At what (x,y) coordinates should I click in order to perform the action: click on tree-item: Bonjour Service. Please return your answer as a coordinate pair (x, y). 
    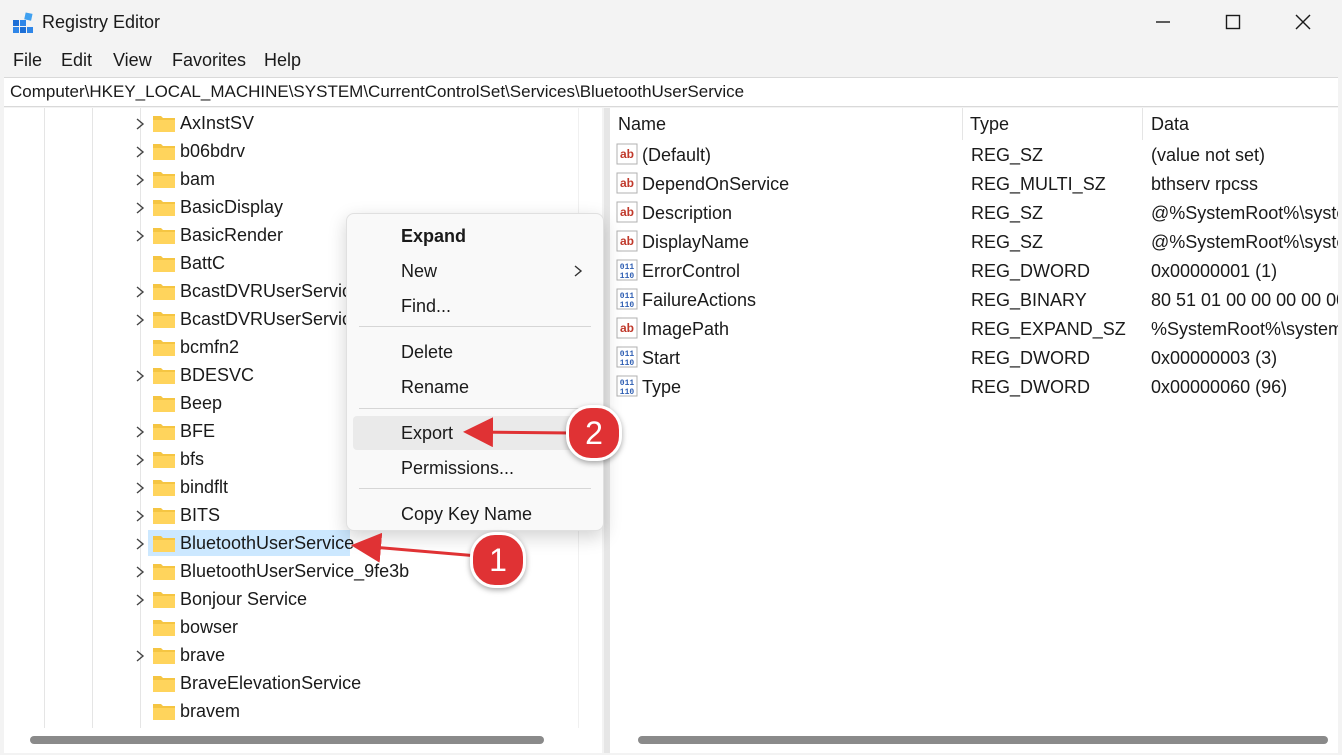
    Looking at the image, I should click on (299, 600).